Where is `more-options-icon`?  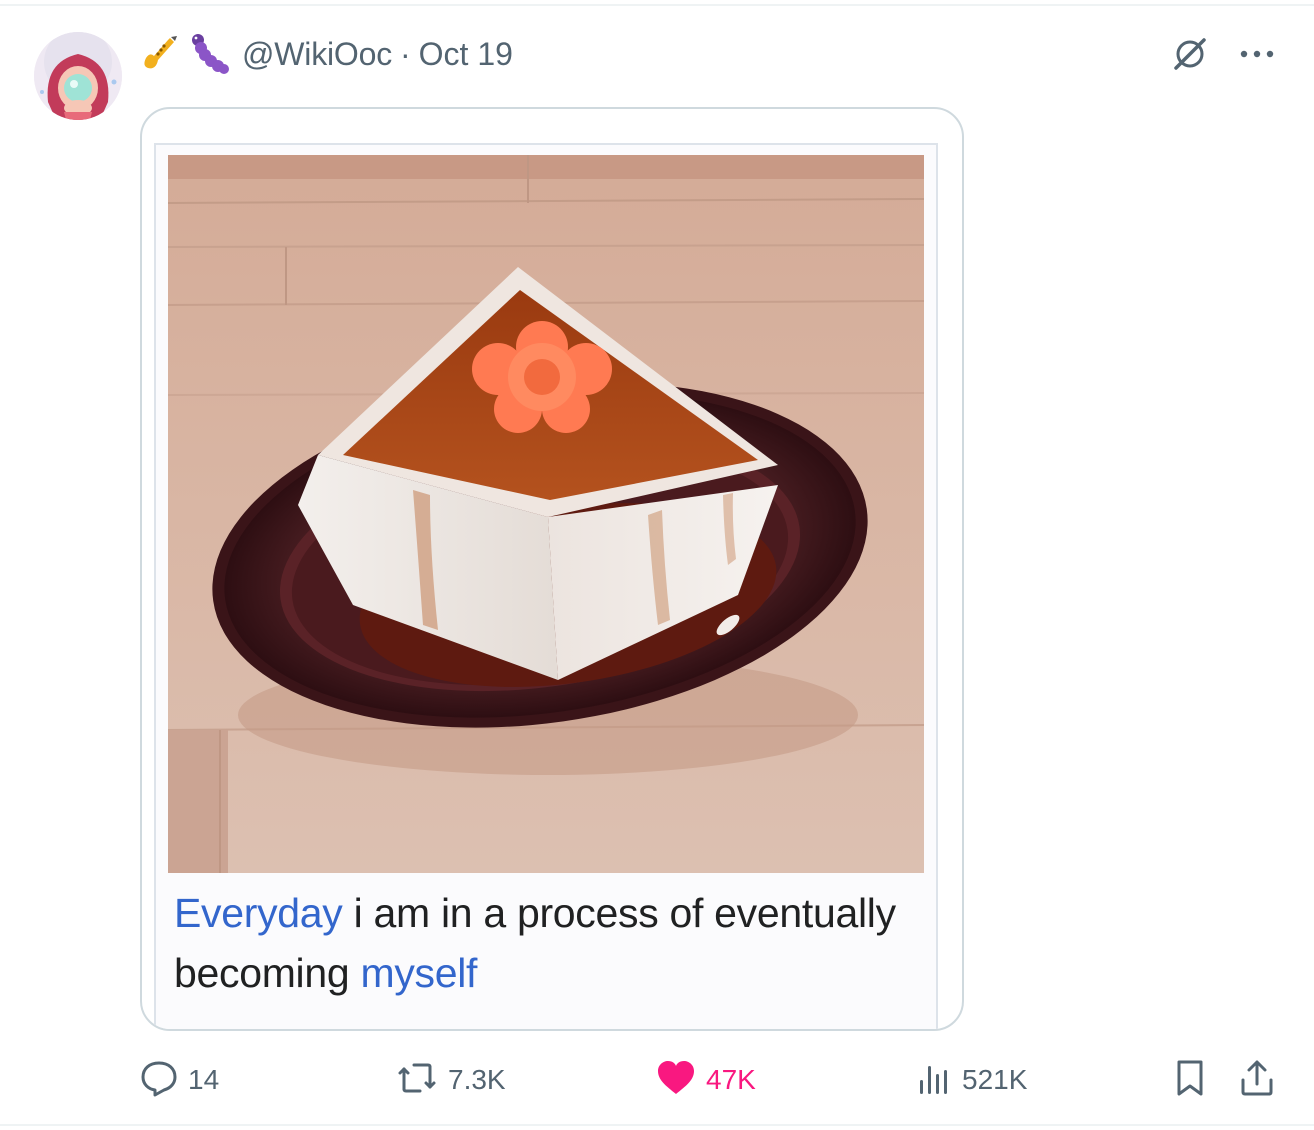
more-options-icon is located at coordinates (1257, 54).